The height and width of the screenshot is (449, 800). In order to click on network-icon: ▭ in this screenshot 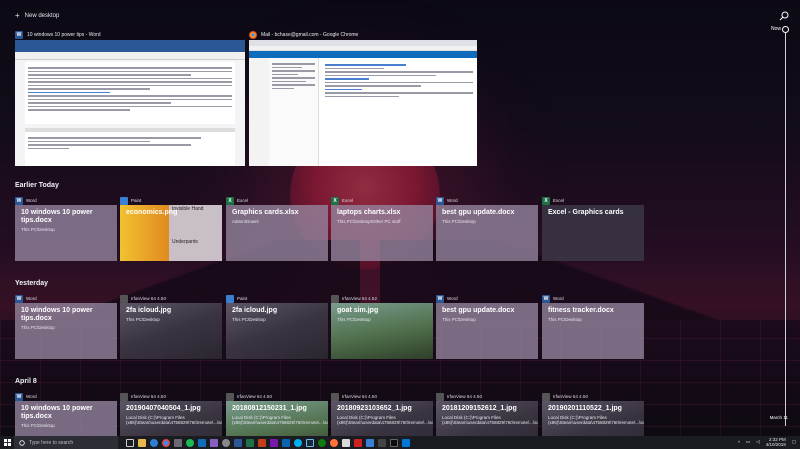, I will do `click(748, 442)`.